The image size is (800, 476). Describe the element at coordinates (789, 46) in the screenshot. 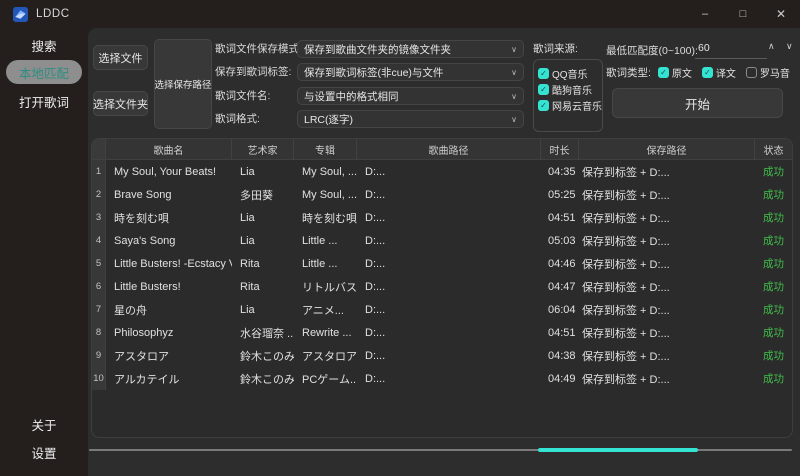

I see `spin-down-icon: ∨` at that location.